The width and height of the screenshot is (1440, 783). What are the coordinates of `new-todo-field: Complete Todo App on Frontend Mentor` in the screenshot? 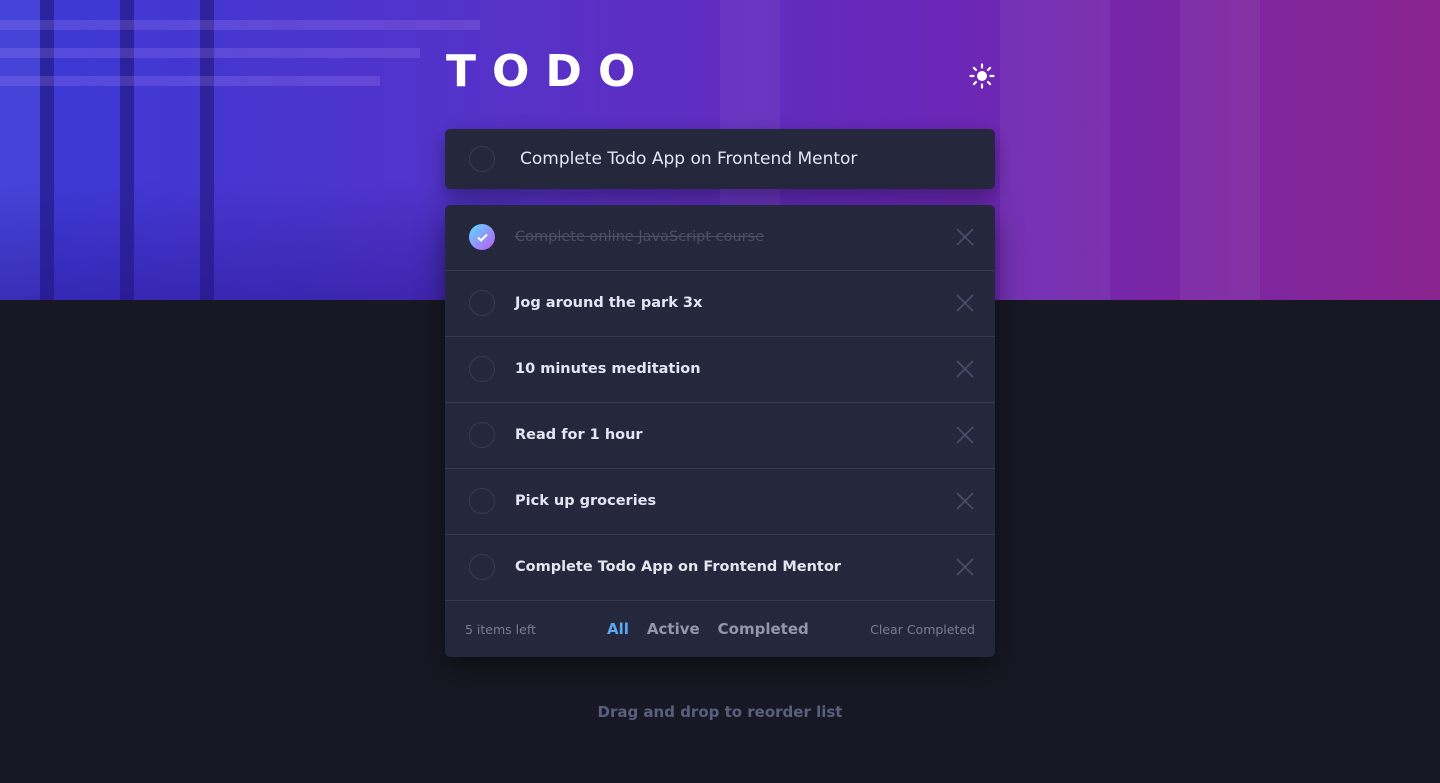 It's located at (720, 159).